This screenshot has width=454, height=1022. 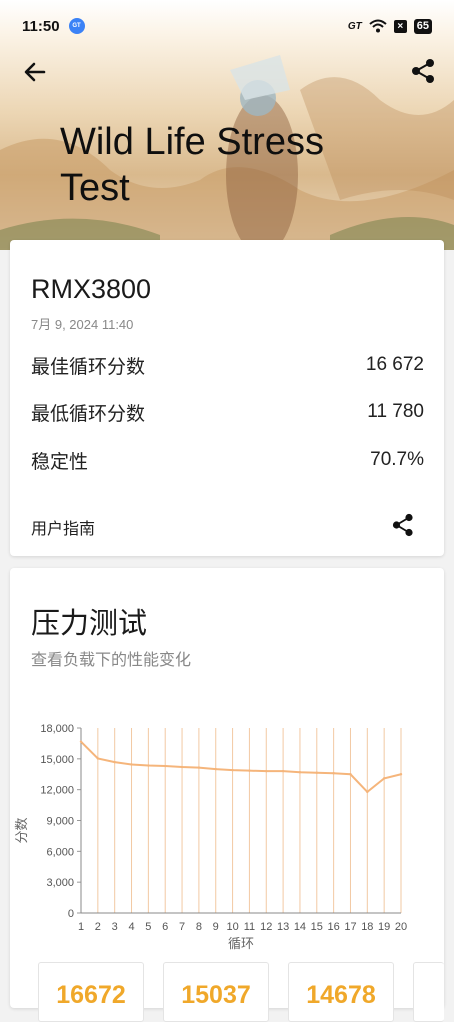 I want to click on y-tick-label: 15,000, so click(x=57, y=760).